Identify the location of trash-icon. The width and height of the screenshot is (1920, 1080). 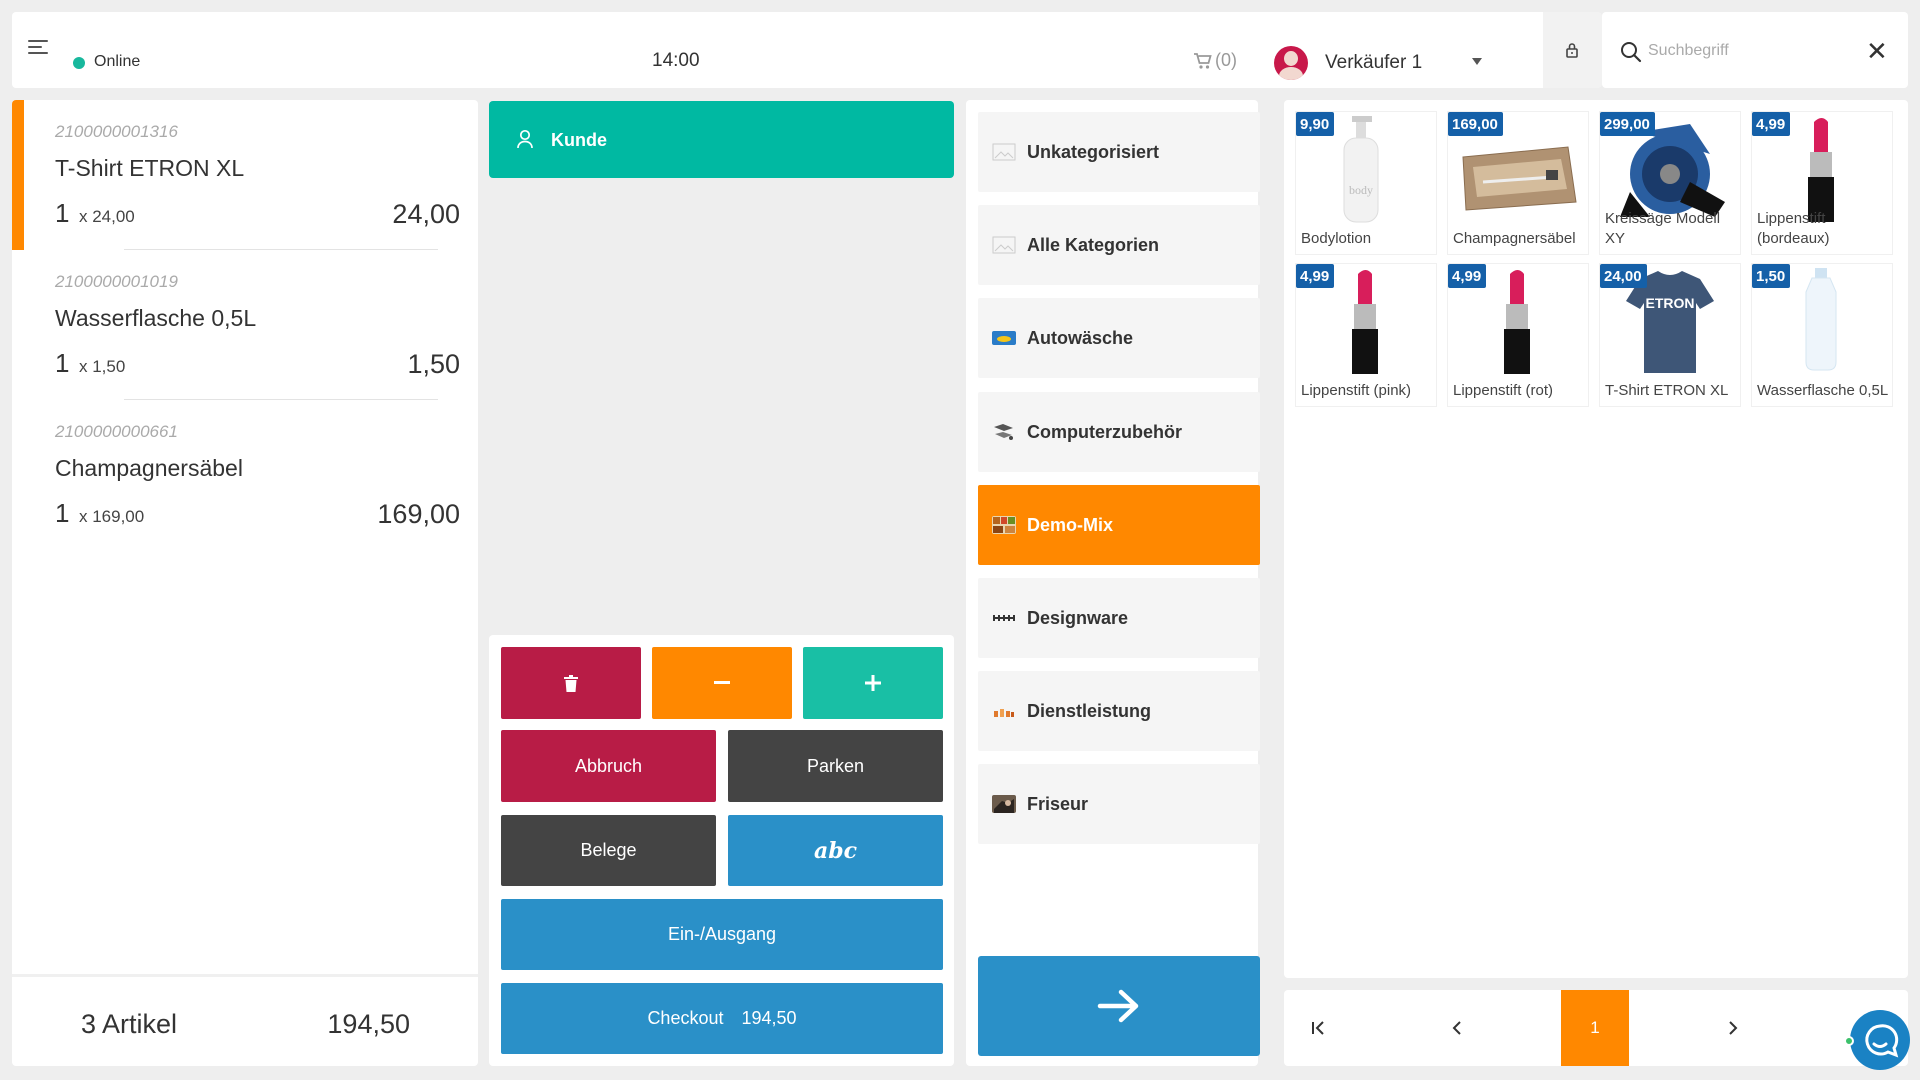
(571, 683).